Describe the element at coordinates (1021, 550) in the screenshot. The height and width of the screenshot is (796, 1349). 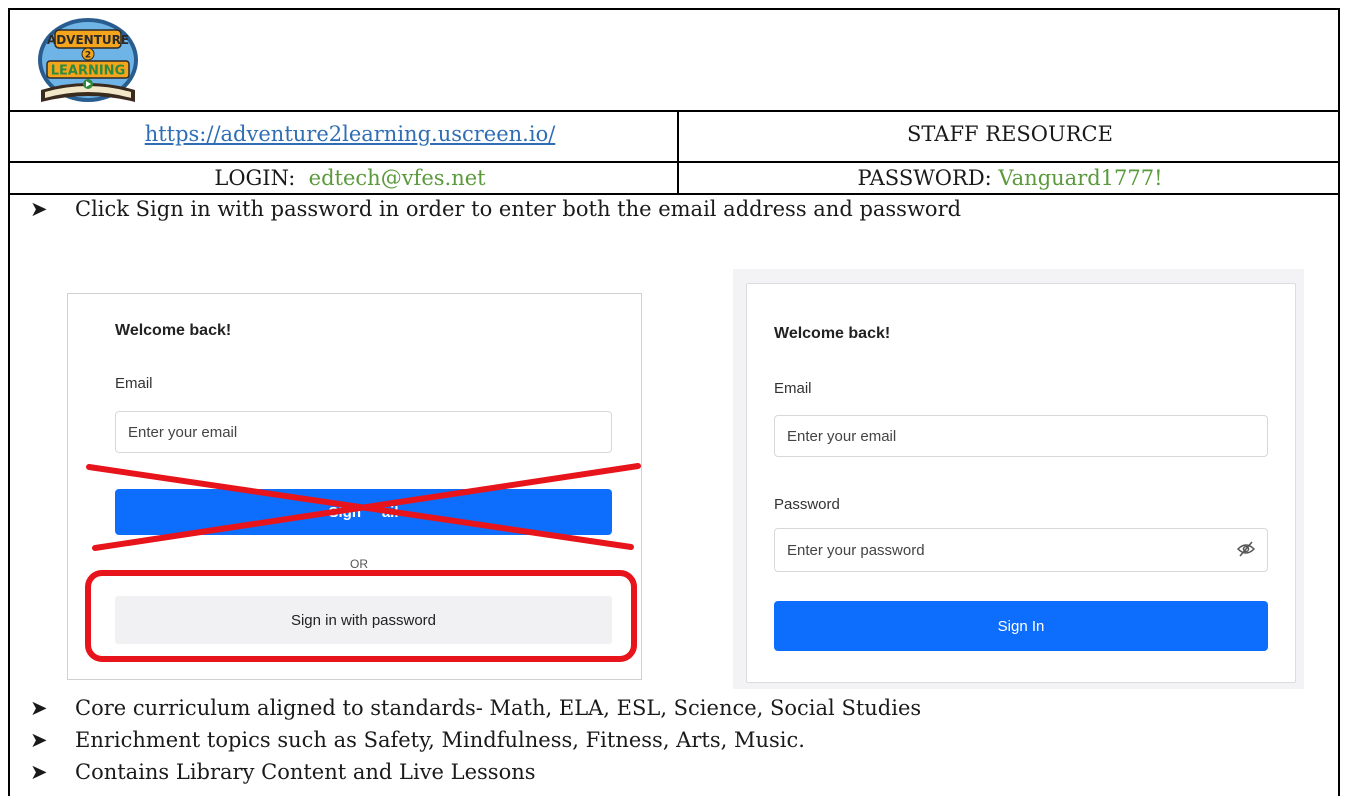
I see `right-password-input: Enter your password` at that location.